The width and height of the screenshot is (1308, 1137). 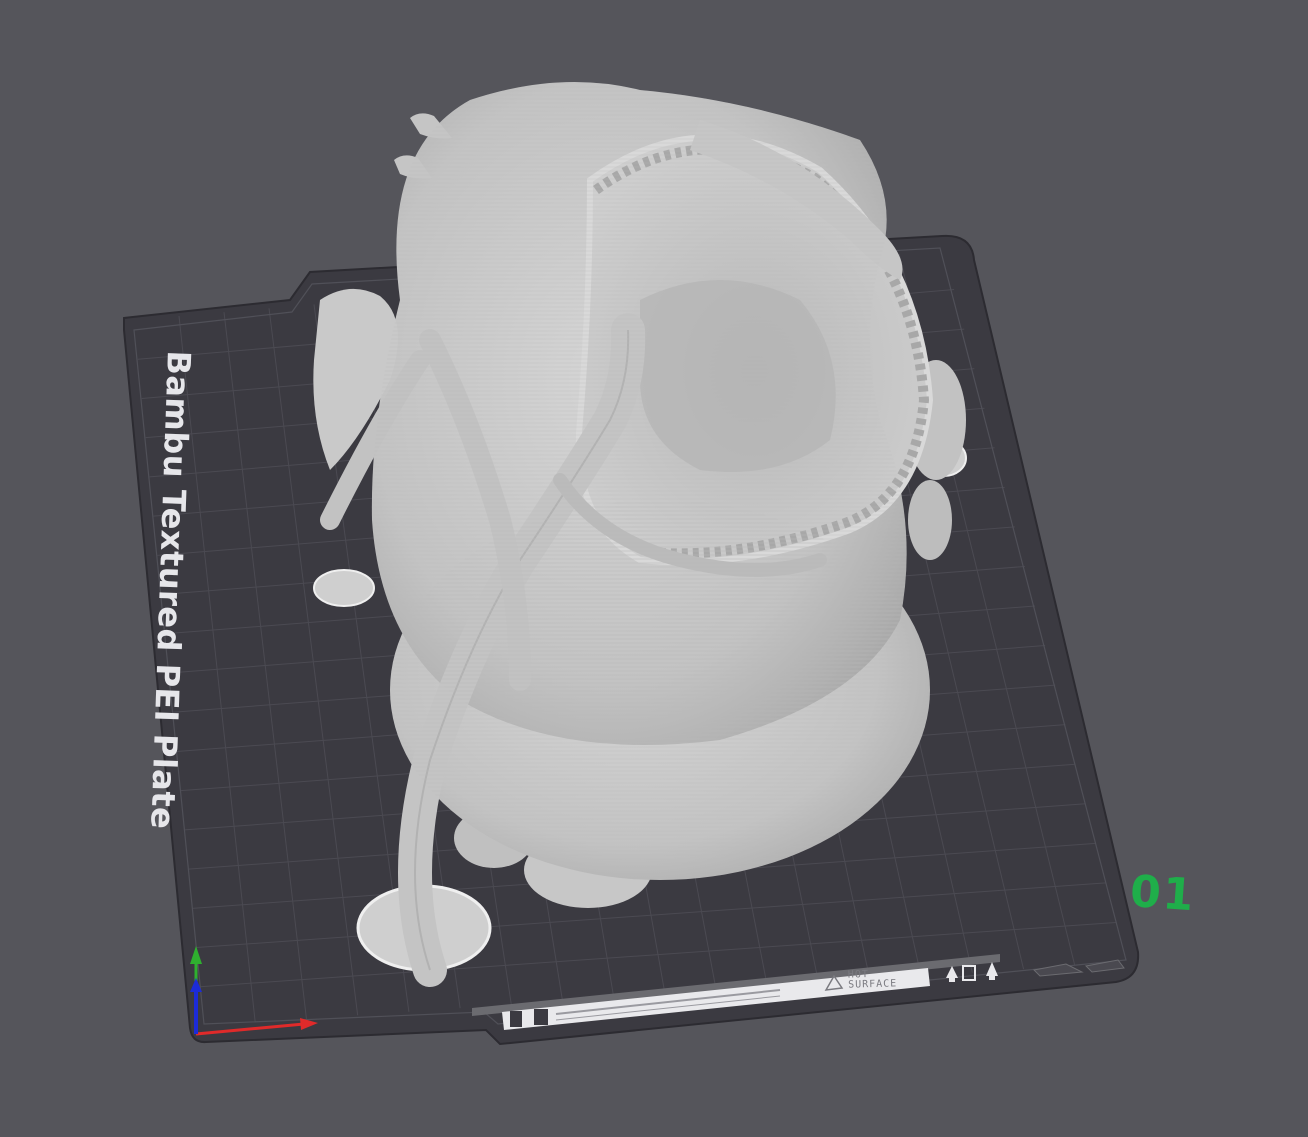 What do you see at coordinates (516, 1019) in the screenshot?
I see `qr-code-icon` at bounding box center [516, 1019].